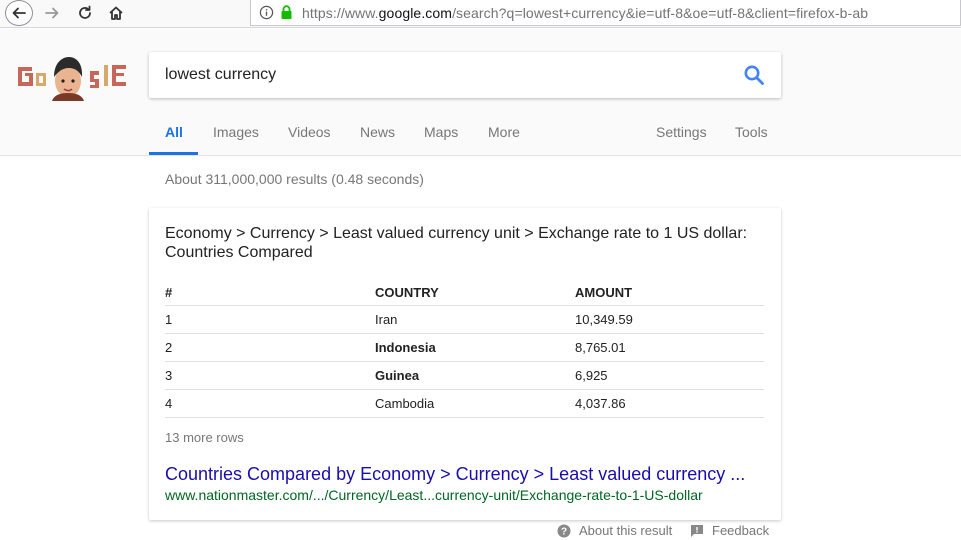 This screenshot has height=540, width=961. What do you see at coordinates (174, 132) in the screenshot?
I see `tab-all: All` at bounding box center [174, 132].